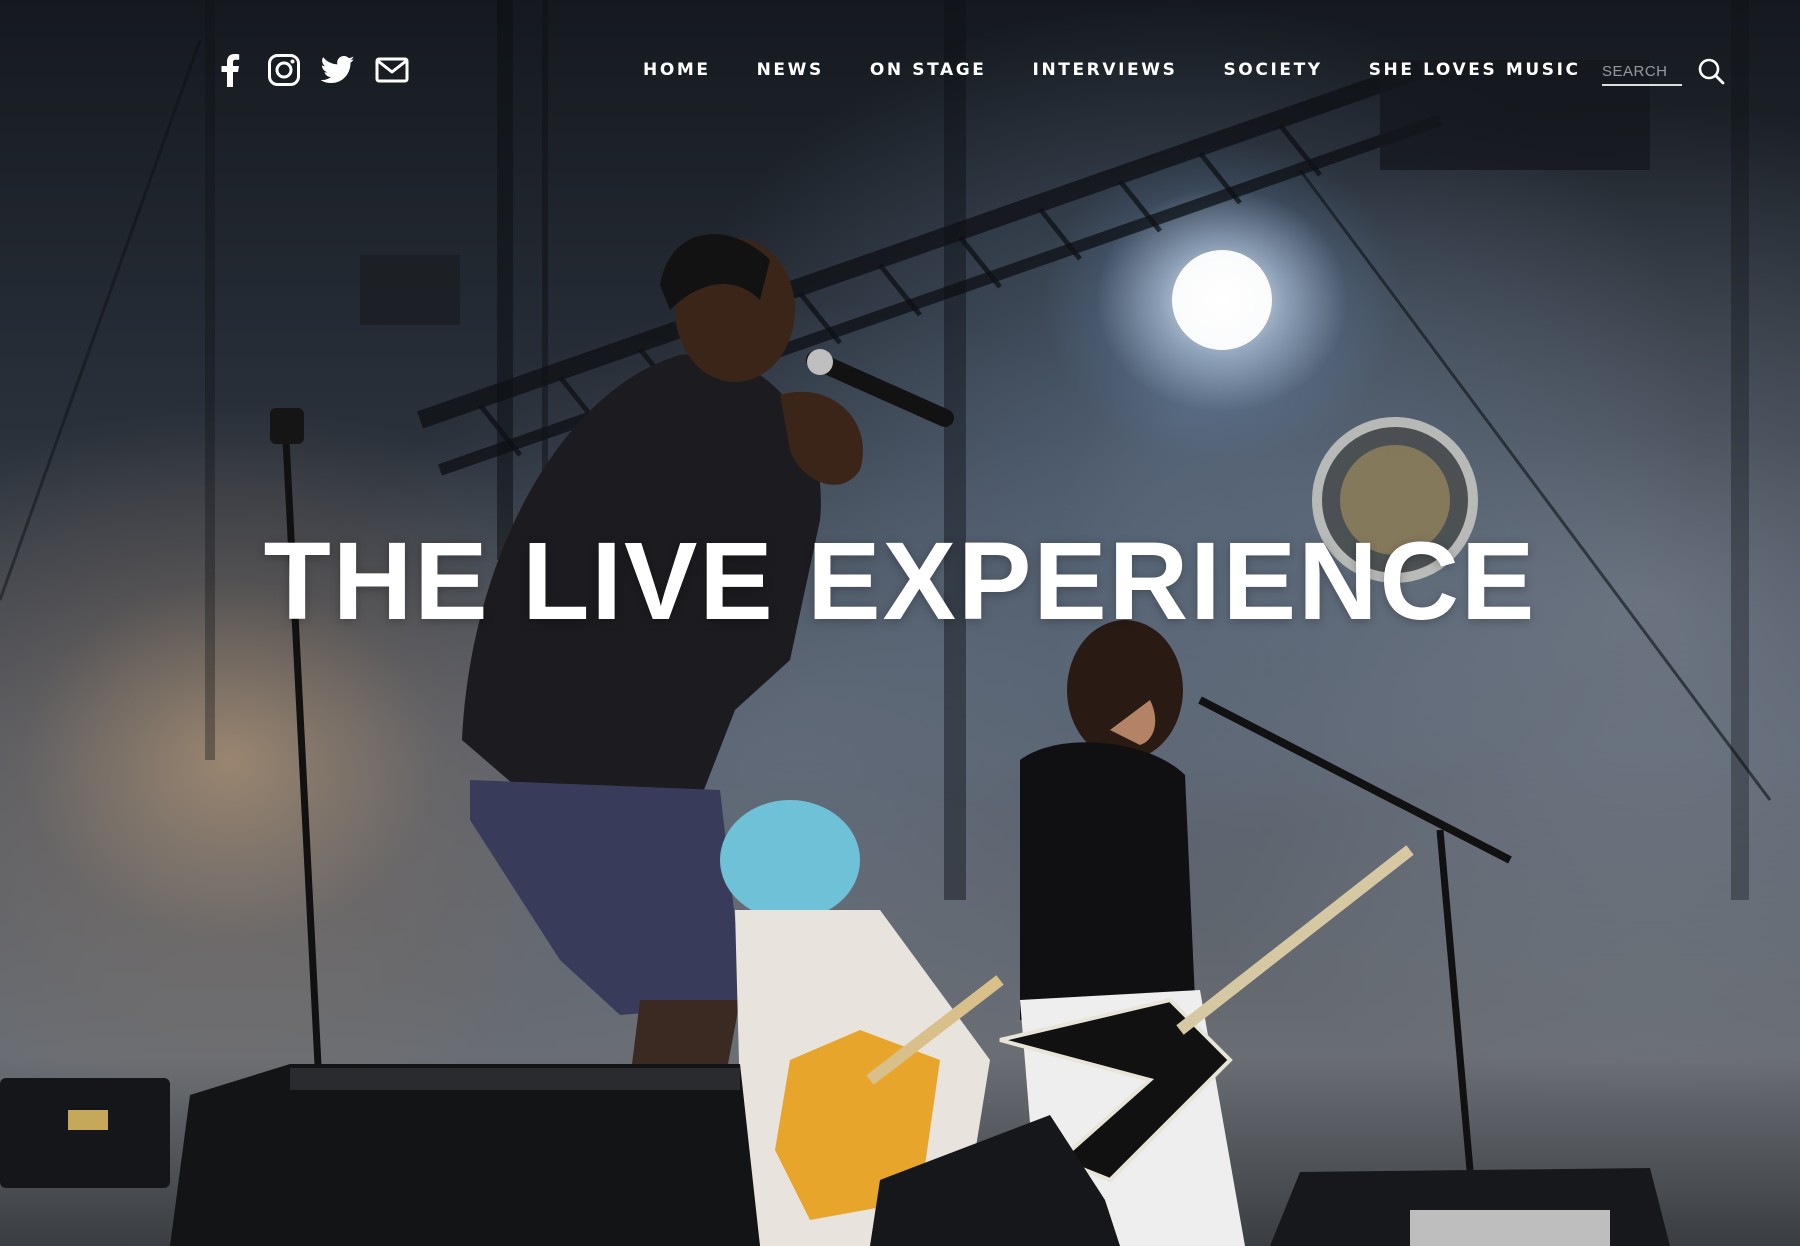 This screenshot has height=1246, width=1800. Describe the element at coordinates (284, 70) in the screenshot. I see `instagram-icon` at that location.